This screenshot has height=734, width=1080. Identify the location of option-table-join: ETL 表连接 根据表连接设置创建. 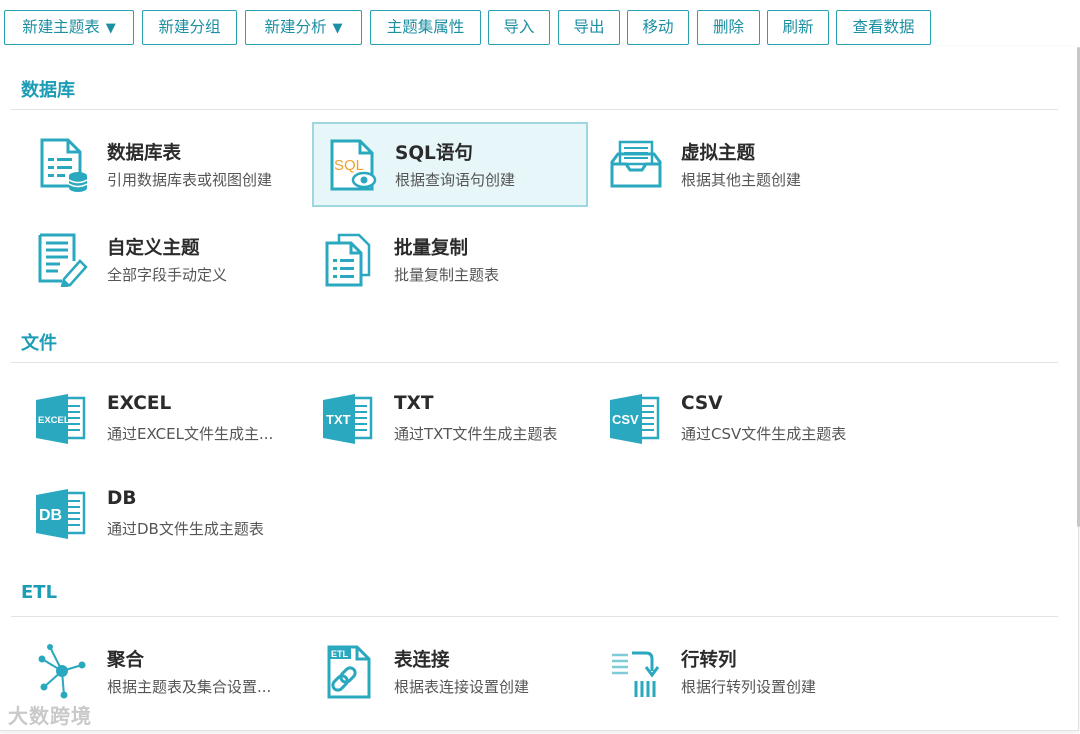
(435, 670).